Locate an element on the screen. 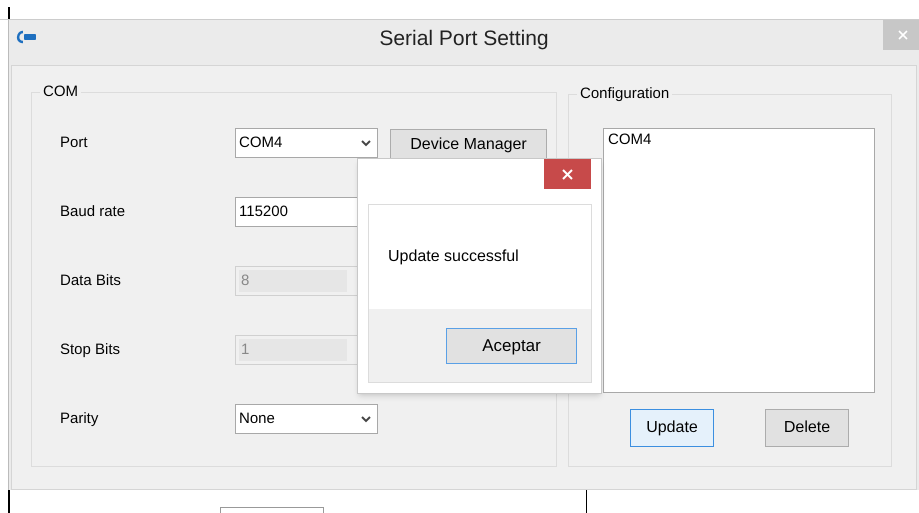 The image size is (919, 513). group-title: Configuration is located at coordinates (624, 94).